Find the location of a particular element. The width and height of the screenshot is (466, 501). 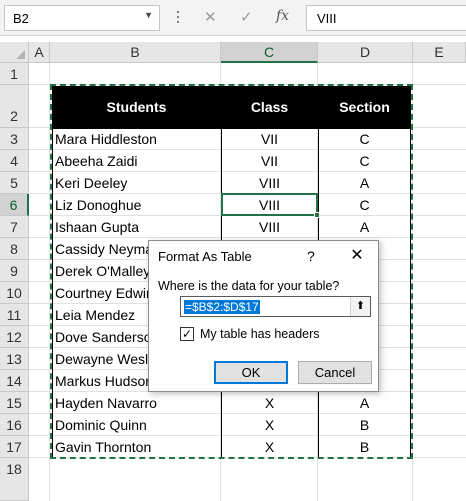

row-header-11: 11 is located at coordinates (14, 315).